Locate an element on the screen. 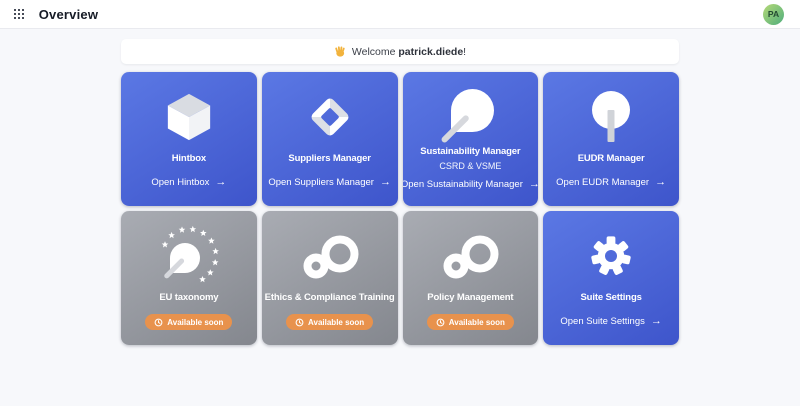 The width and height of the screenshot is (800, 406). card-hintbox: Hintbox Open Hintbox → is located at coordinates (189, 139).